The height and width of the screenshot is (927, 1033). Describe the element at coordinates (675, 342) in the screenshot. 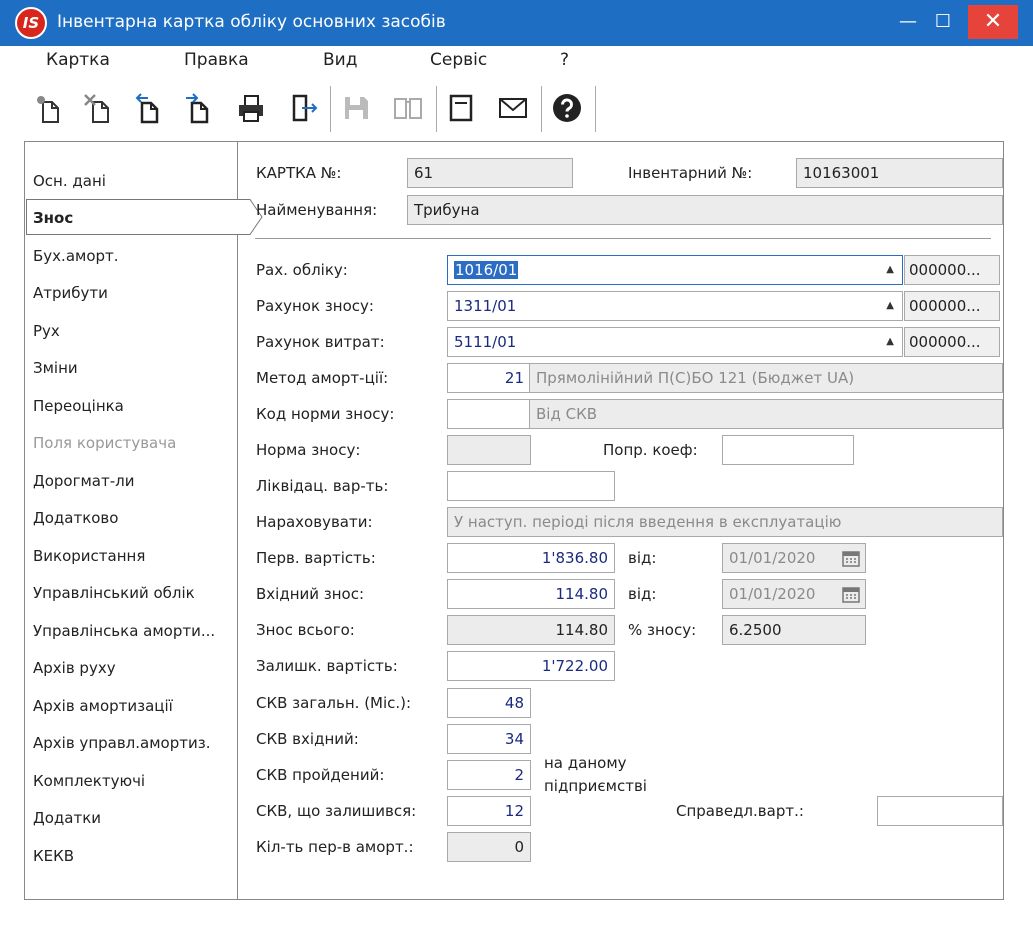

I see `exp-acct-field: 5111/01 ▲` at that location.